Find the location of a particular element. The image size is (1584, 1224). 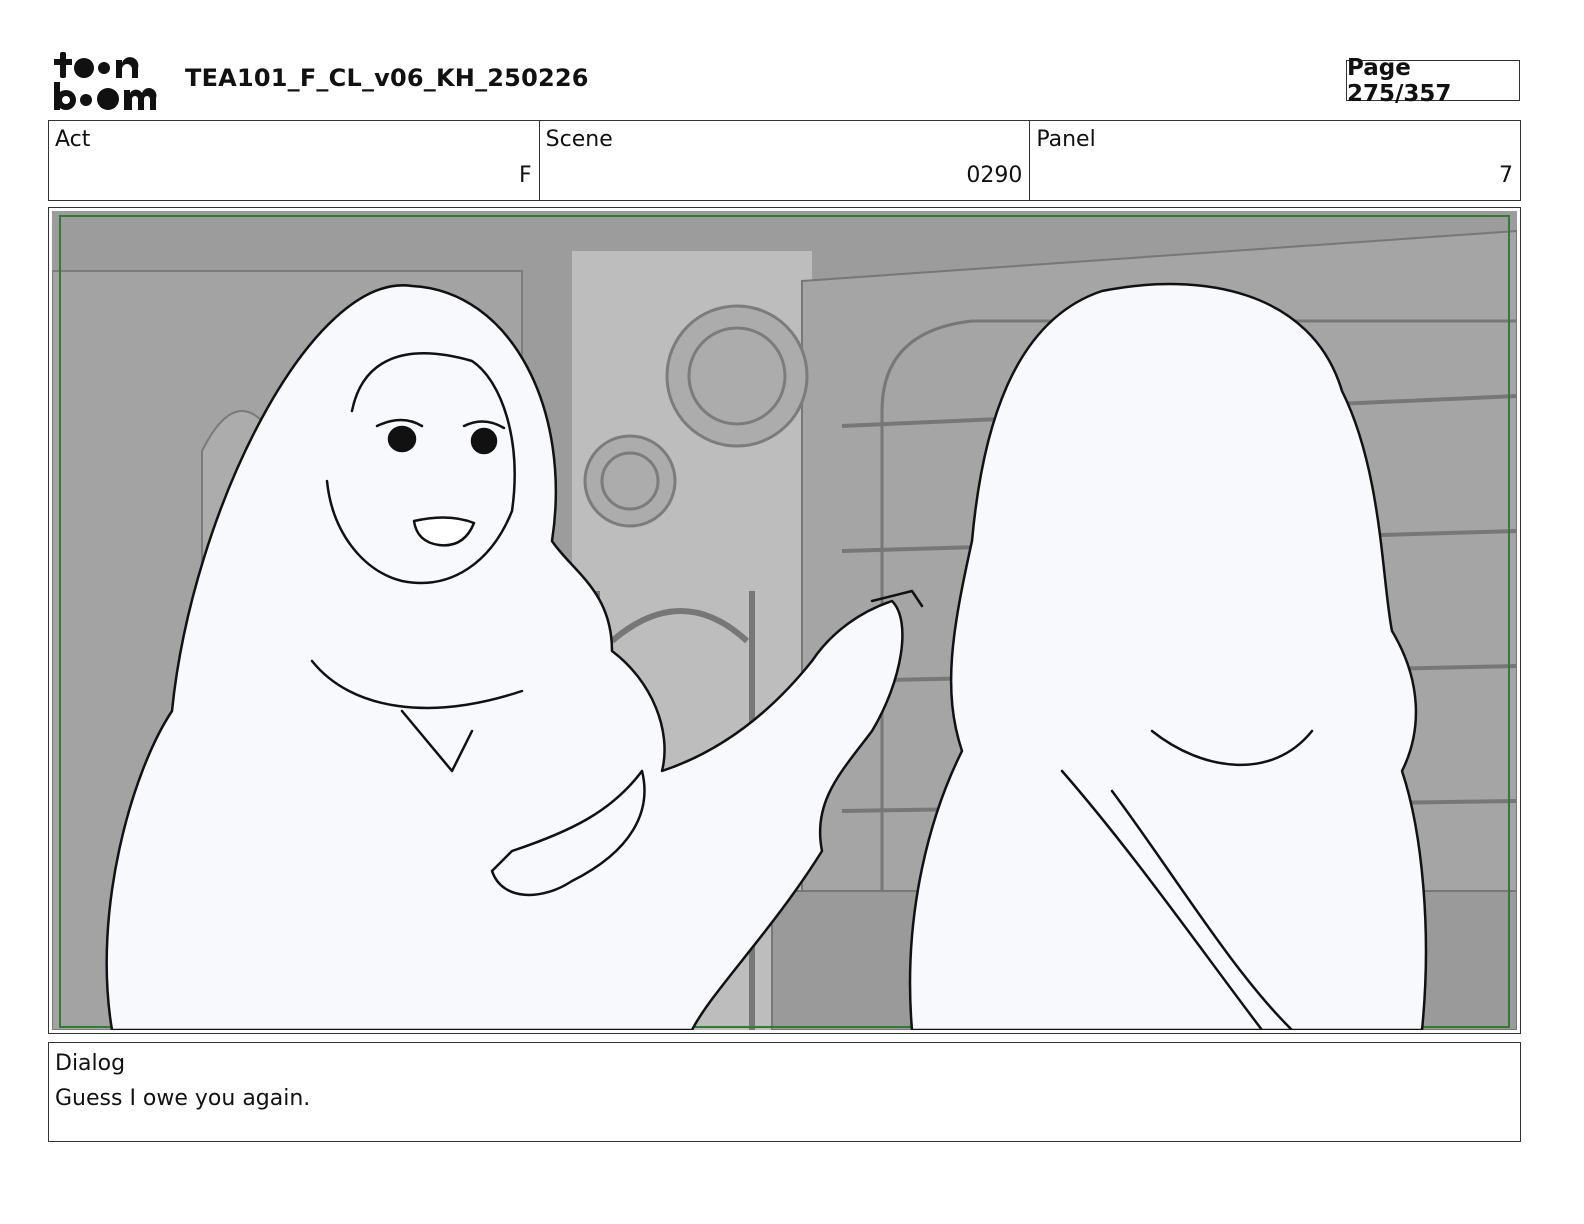

scene-cell: Scene 0290 is located at coordinates (785, 160).